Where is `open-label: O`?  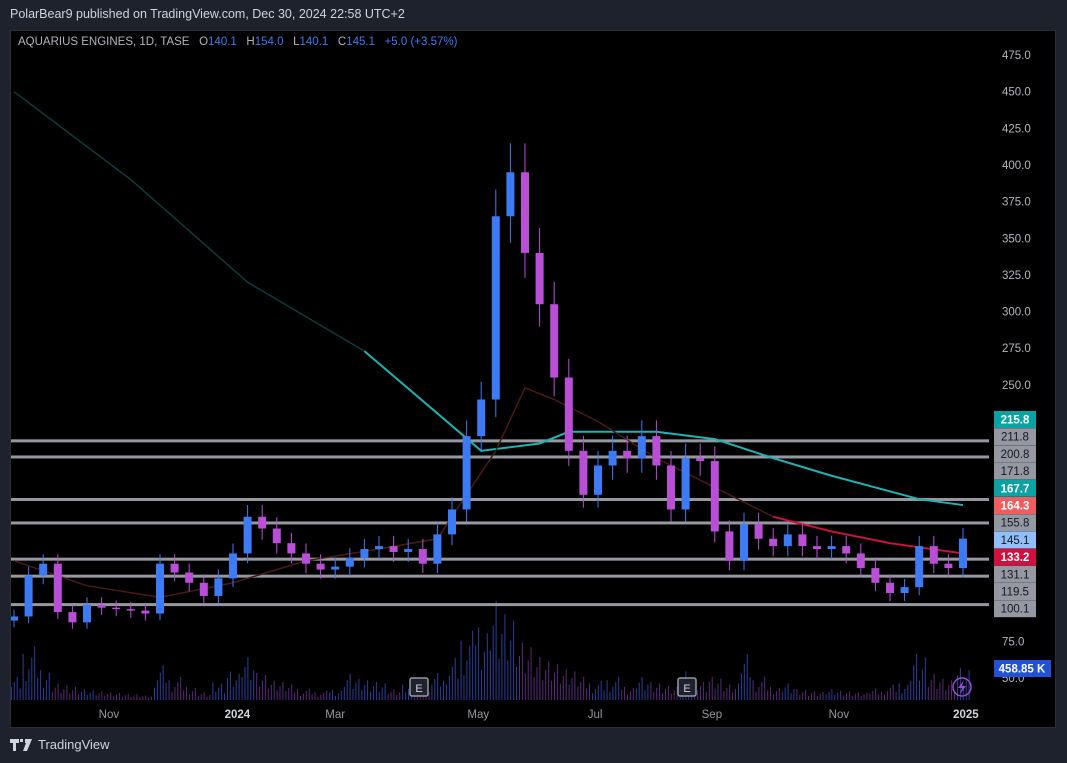 open-label: O is located at coordinates (204, 42).